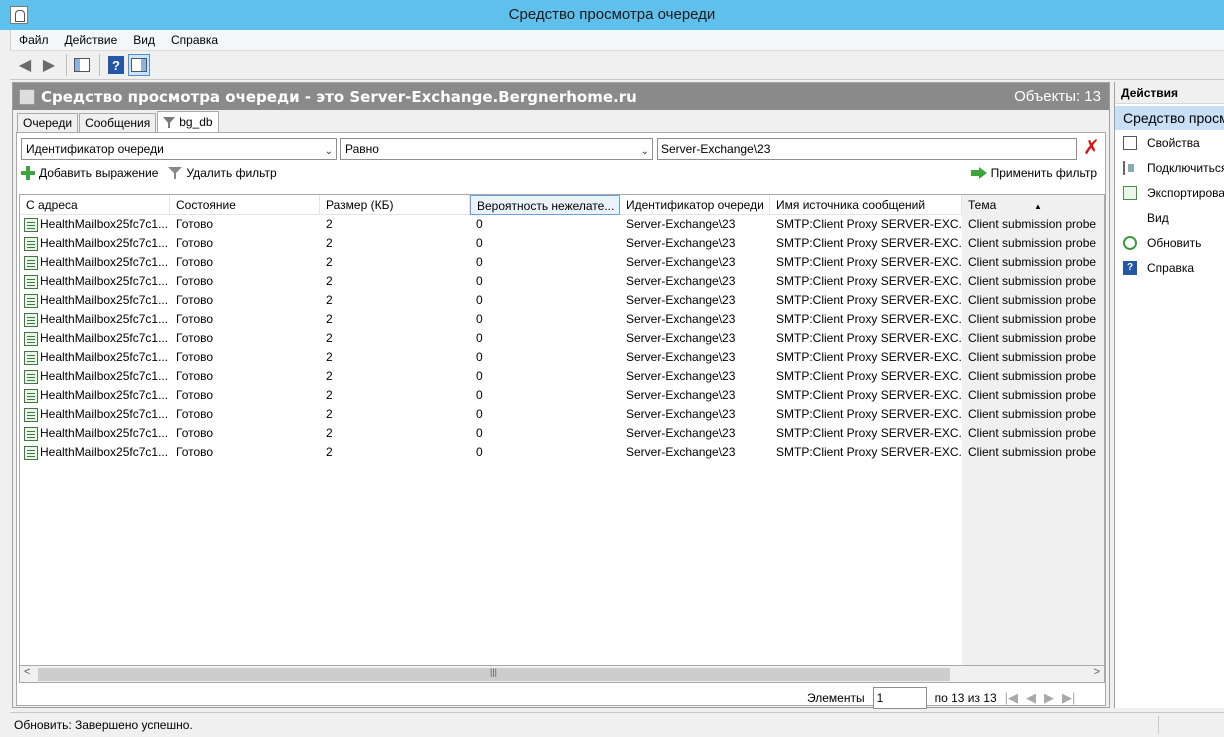 Image resolution: width=1224 pixels, height=737 pixels. Describe the element at coordinates (139, 65) in the screenshot. I see `show-hide-action-pane-icon` at that location.